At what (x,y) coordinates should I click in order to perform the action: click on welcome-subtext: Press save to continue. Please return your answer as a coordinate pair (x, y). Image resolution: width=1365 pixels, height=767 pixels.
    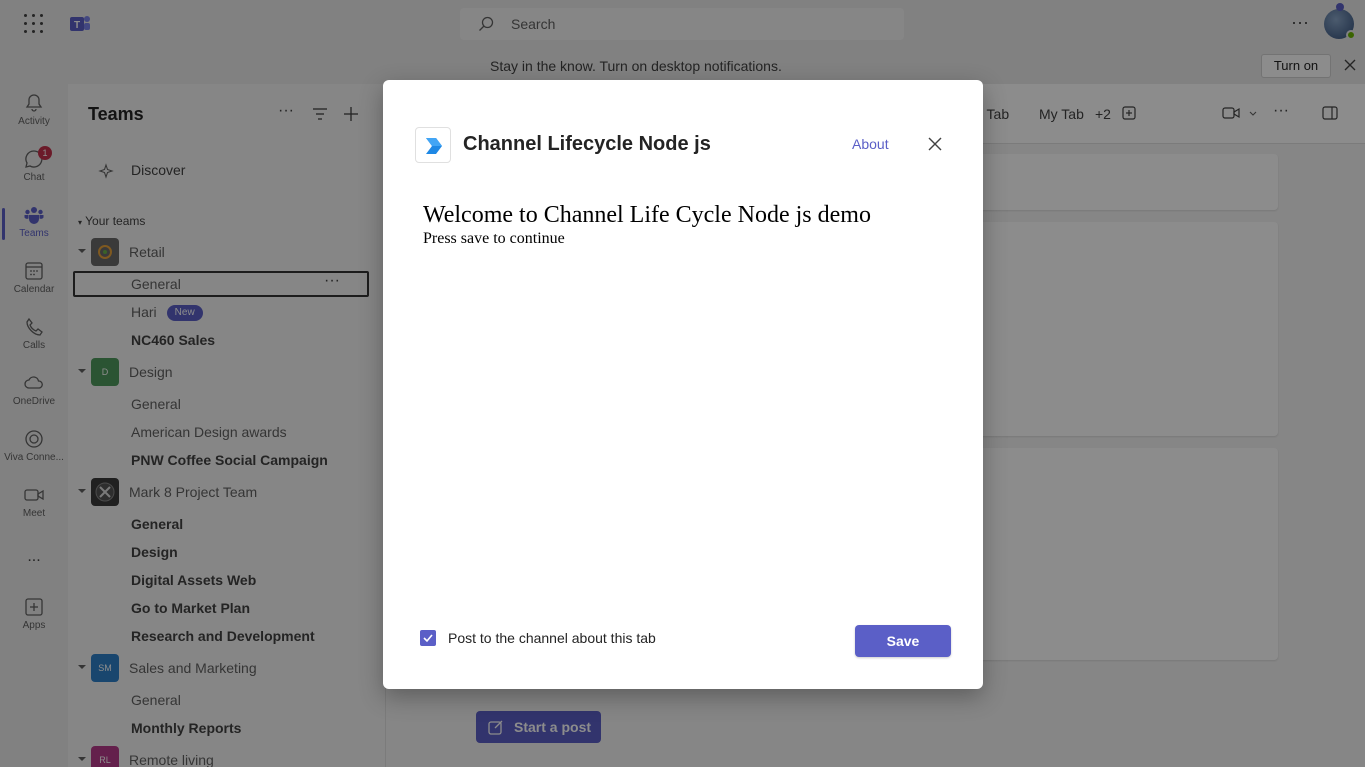
    Looking at the image, I should click on (494, 238).